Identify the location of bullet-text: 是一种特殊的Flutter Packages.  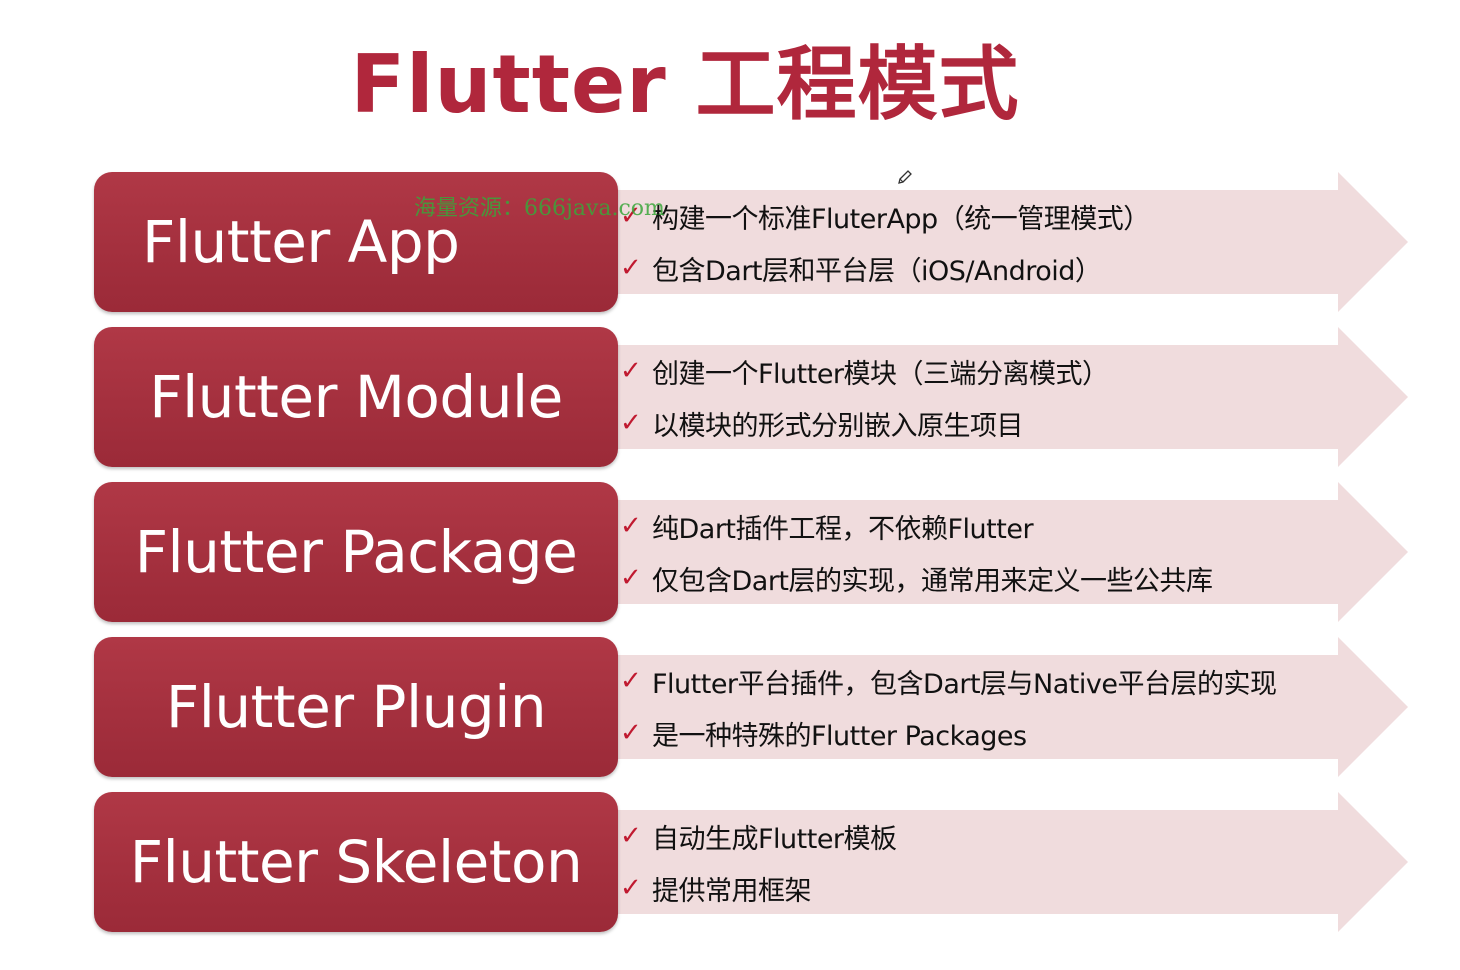
(839, 736).